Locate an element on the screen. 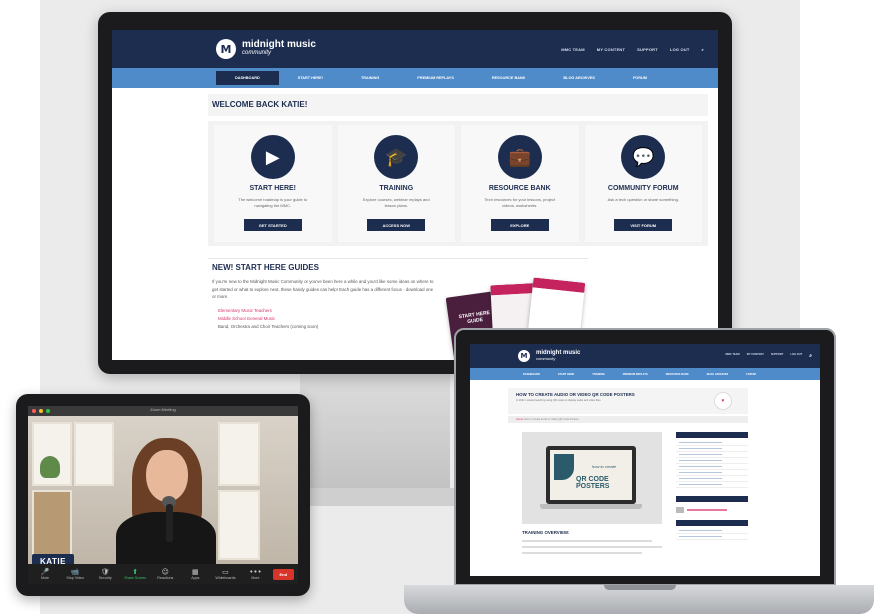 This screenshot has width=877, height=614. monitor-stand is located at coordinates (375, 433).